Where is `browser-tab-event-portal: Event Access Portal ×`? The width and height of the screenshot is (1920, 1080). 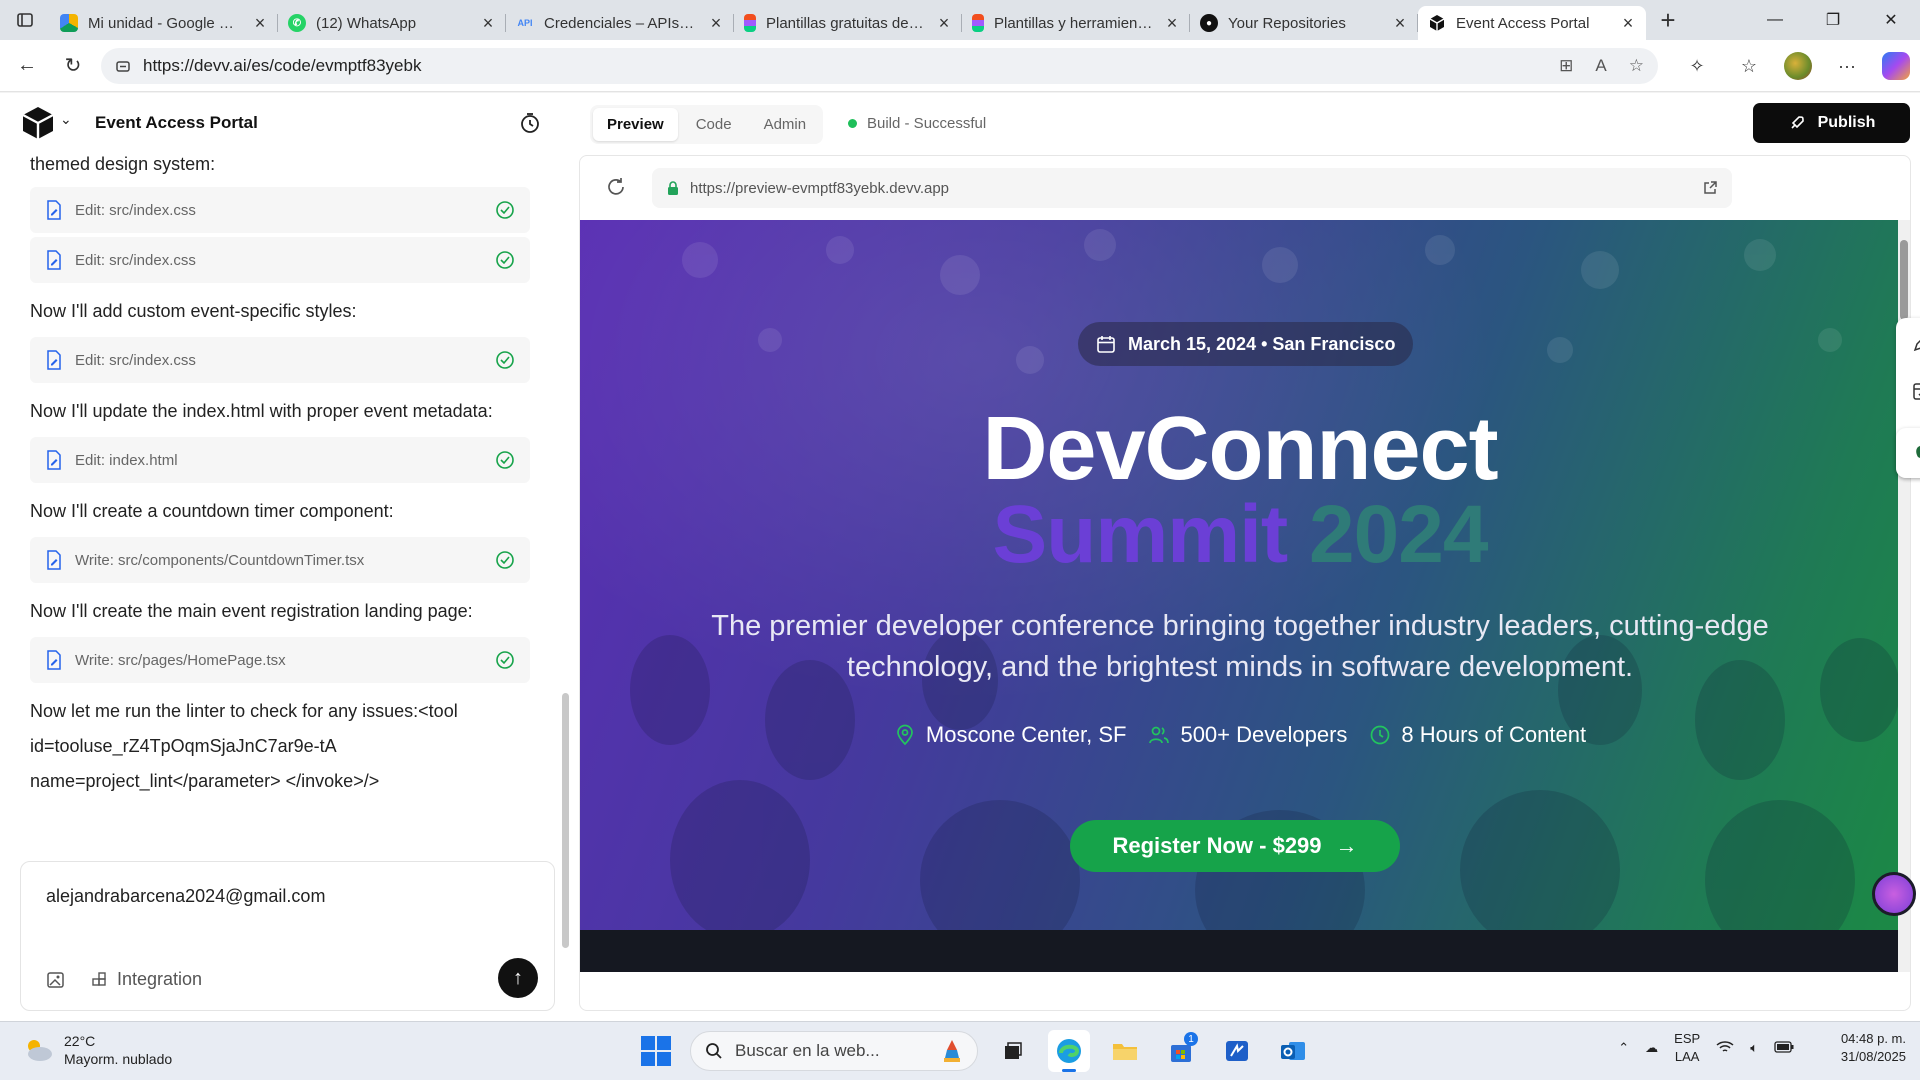 browser-tab-event-portal: Event Access Portal × is located at coordinates (1532, 23).